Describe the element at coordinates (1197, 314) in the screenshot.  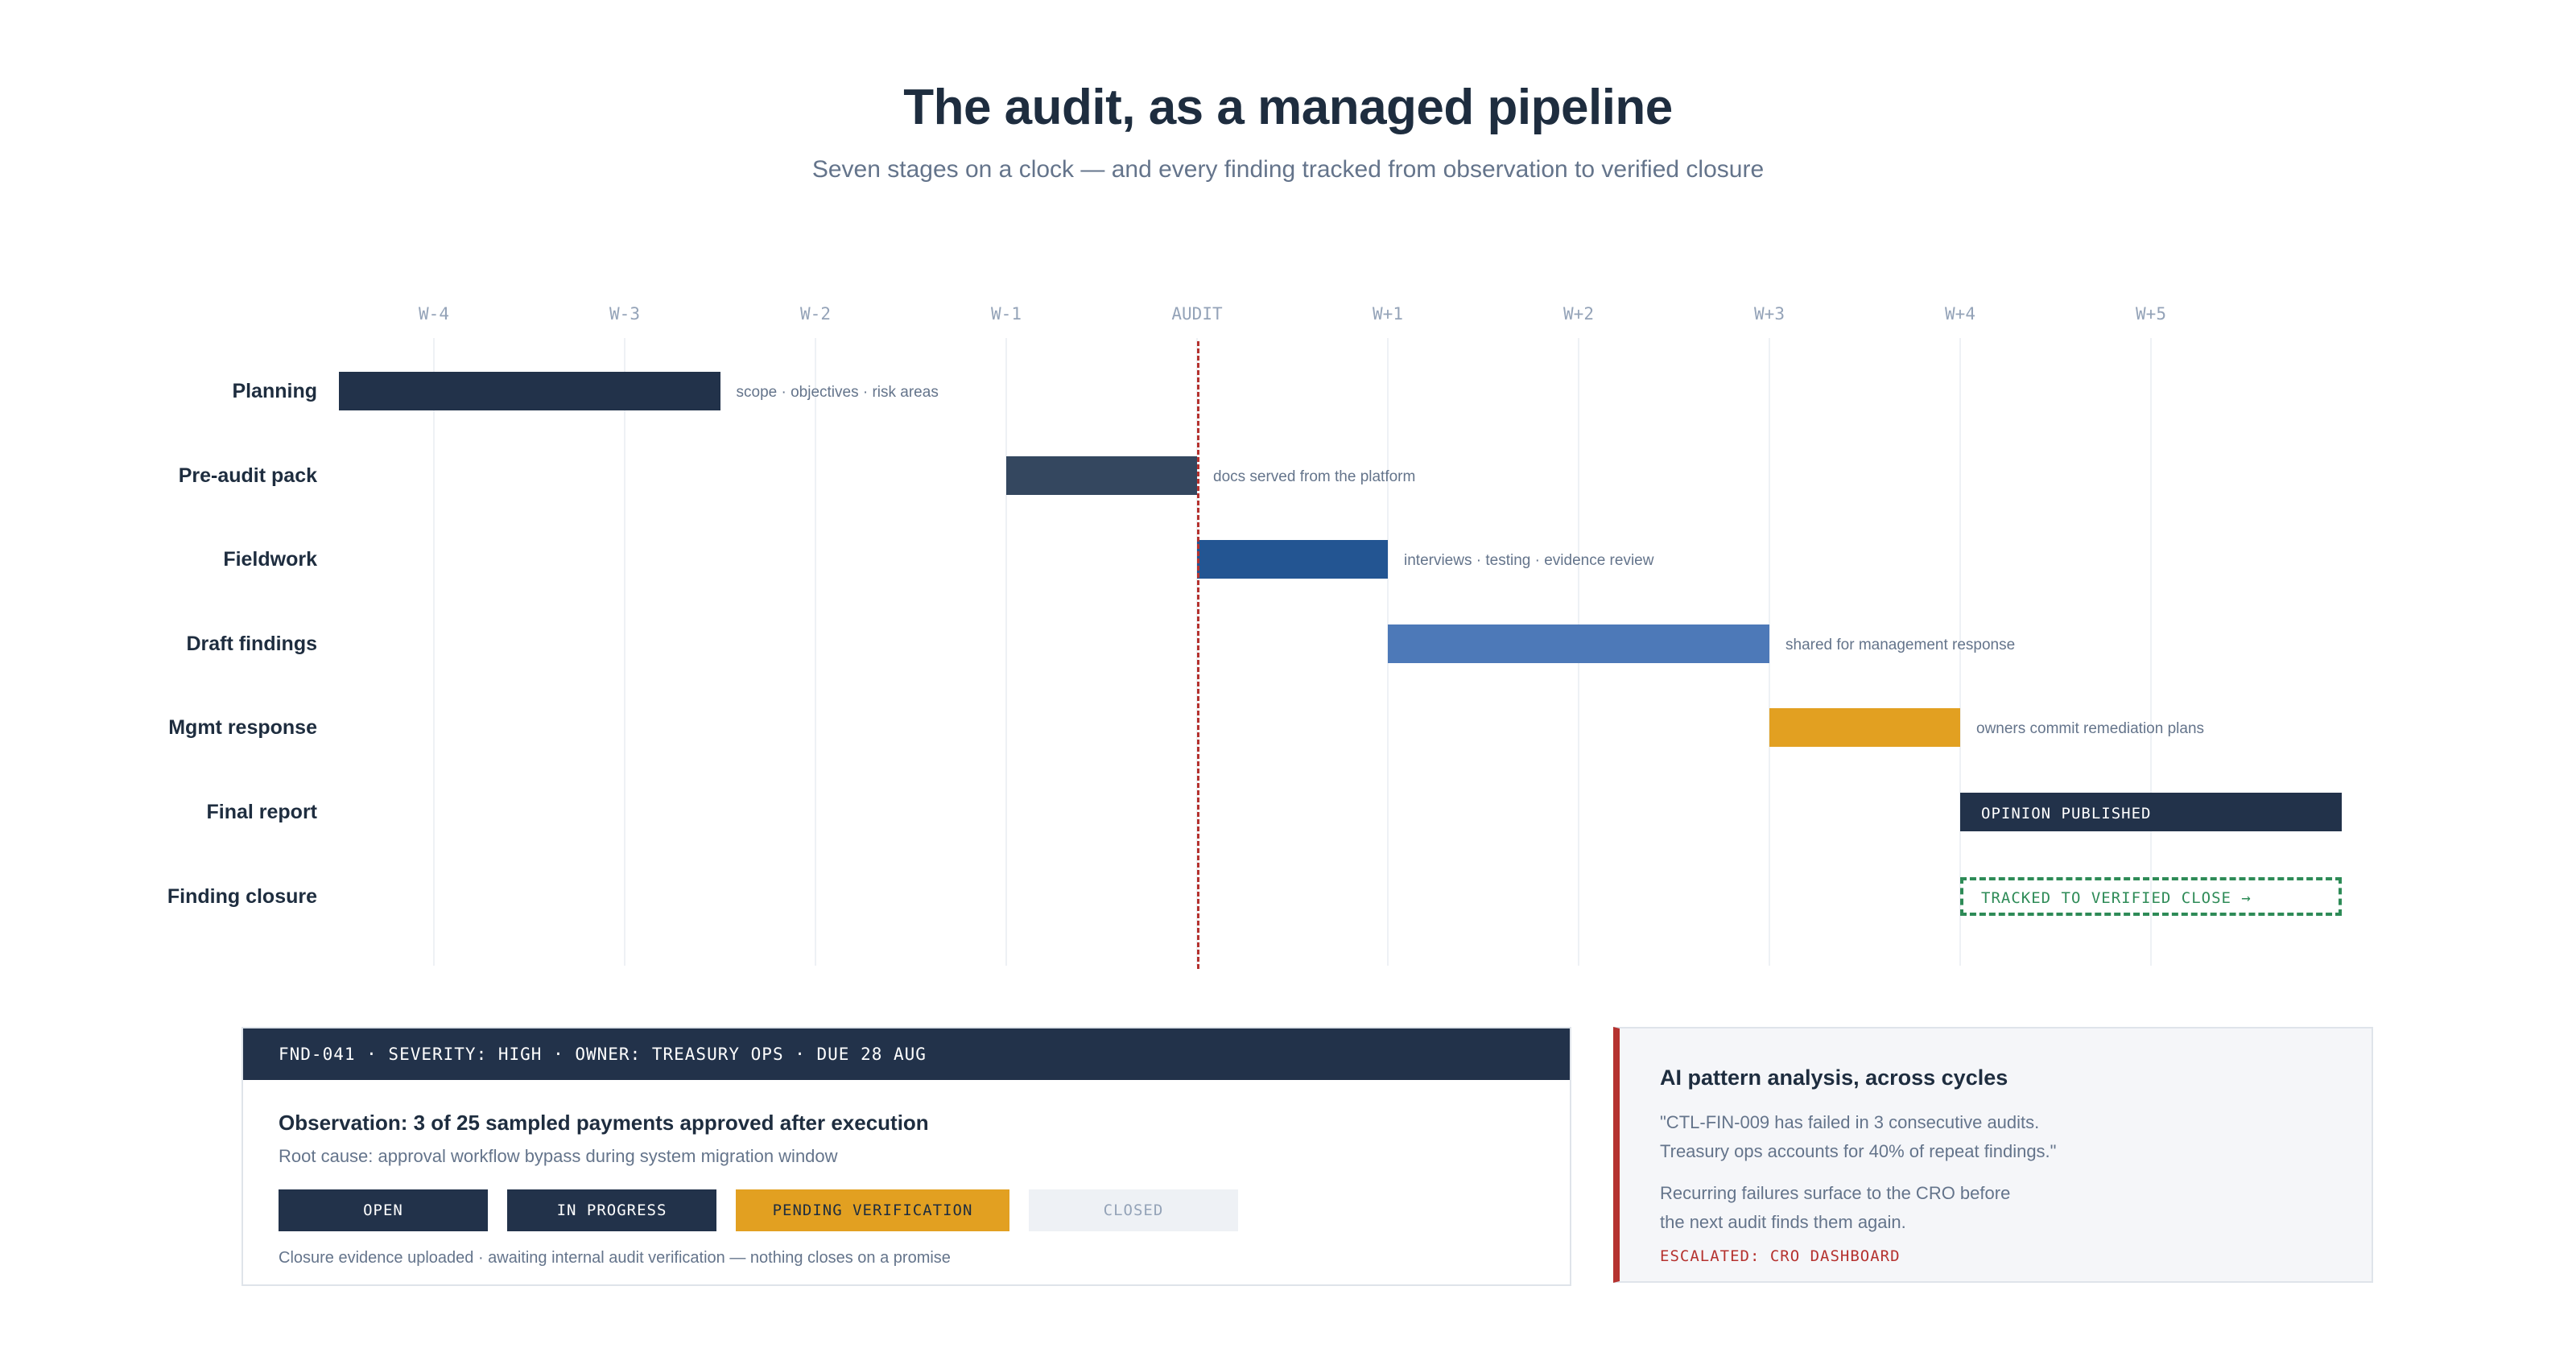
I see `week-tick-label: AUDIT` at that location.